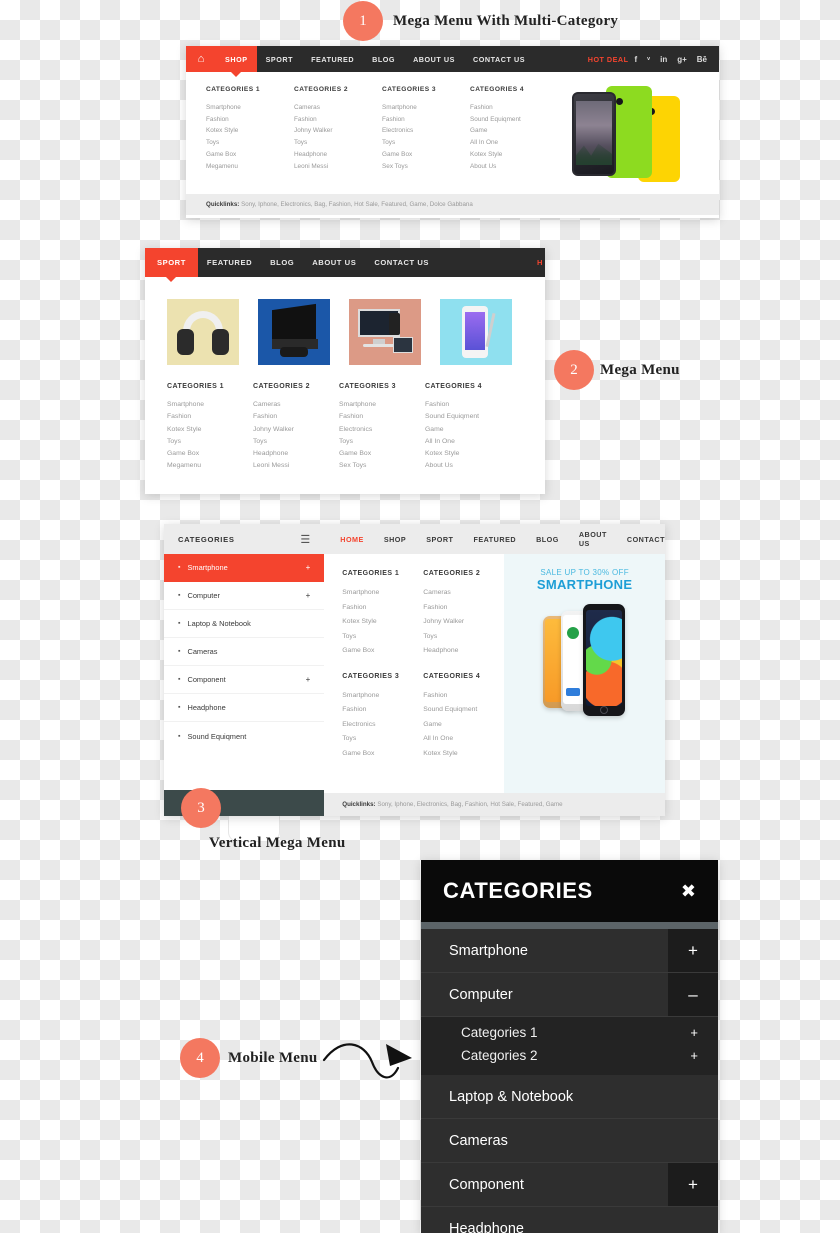 This screenshot has height=1233, width=840. Describe the element at coordinates (646, 539) in the screenshot. I see `nav-item-contact: CONTACT` at that location.